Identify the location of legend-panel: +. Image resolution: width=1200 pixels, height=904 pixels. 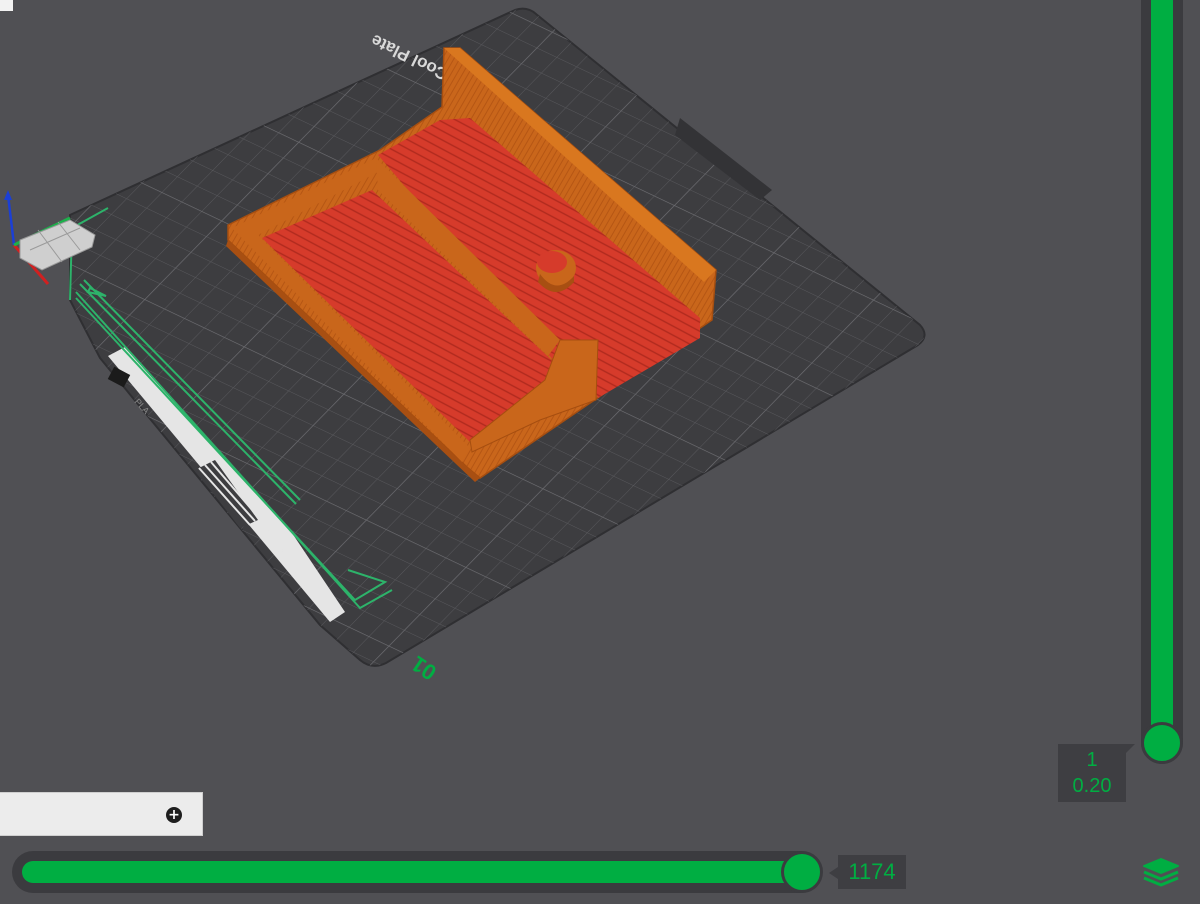
(101, 814).